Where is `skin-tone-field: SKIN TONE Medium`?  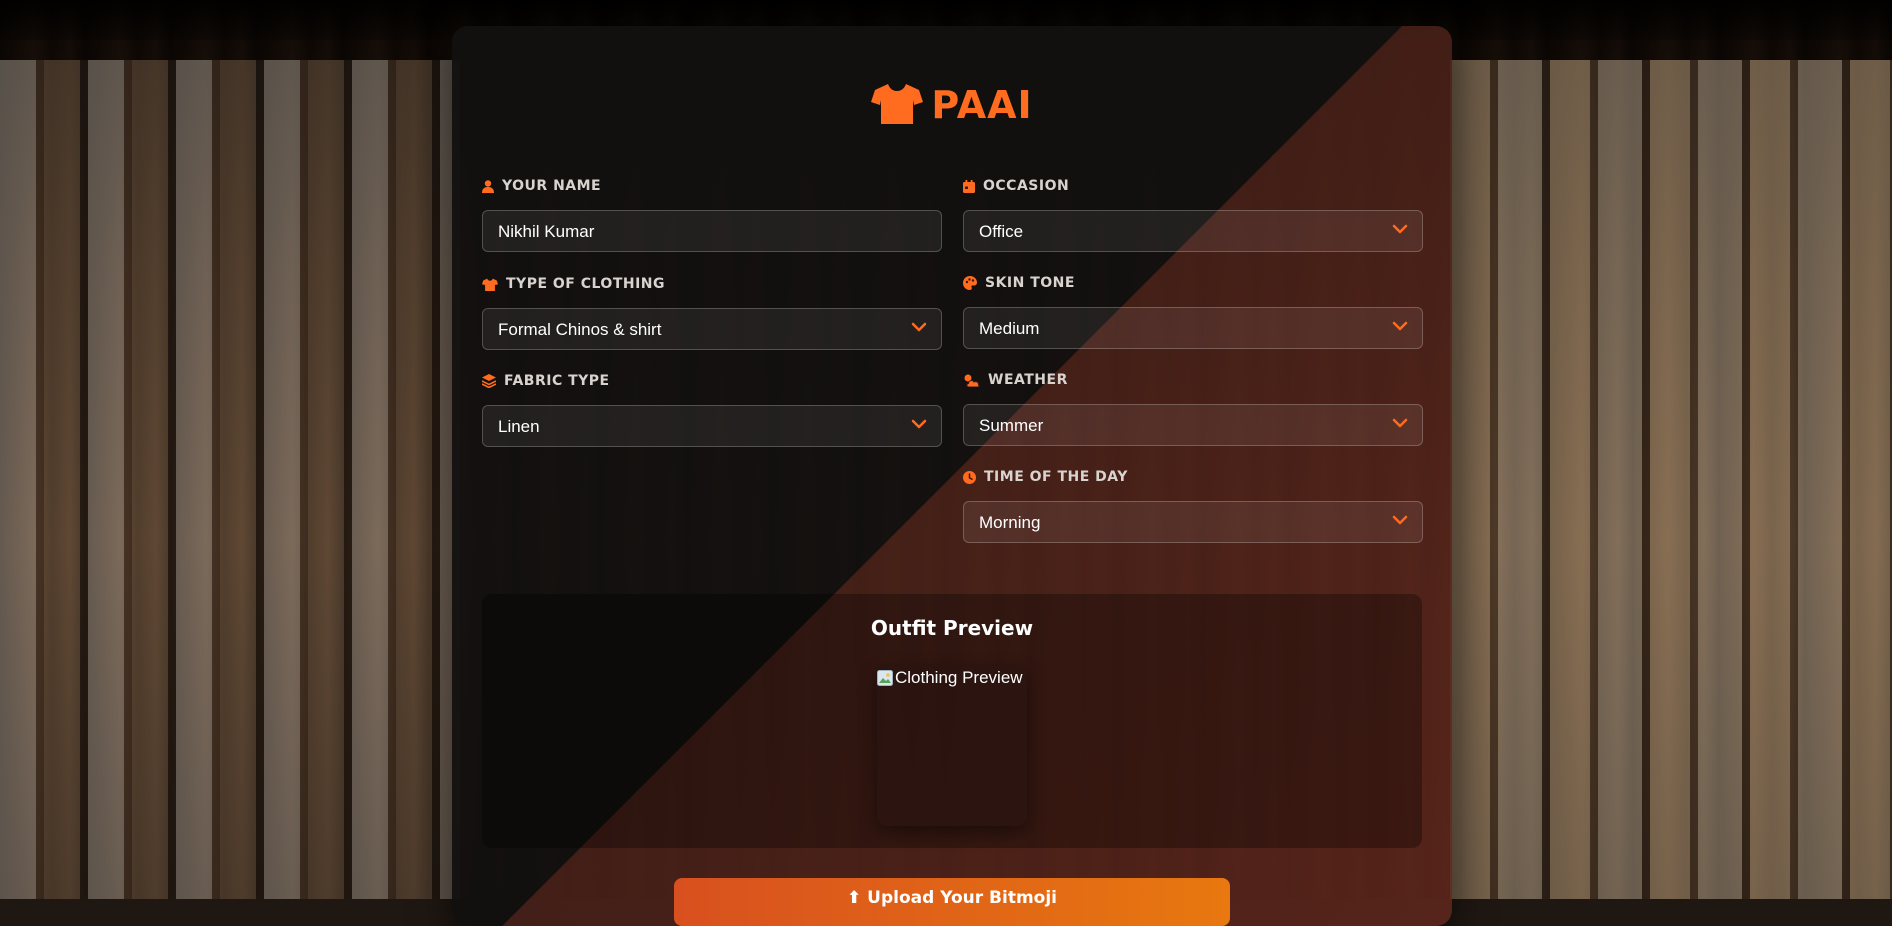
skin-tone-field: SKIN TONE Medium is located at coordinates (1193, 311).